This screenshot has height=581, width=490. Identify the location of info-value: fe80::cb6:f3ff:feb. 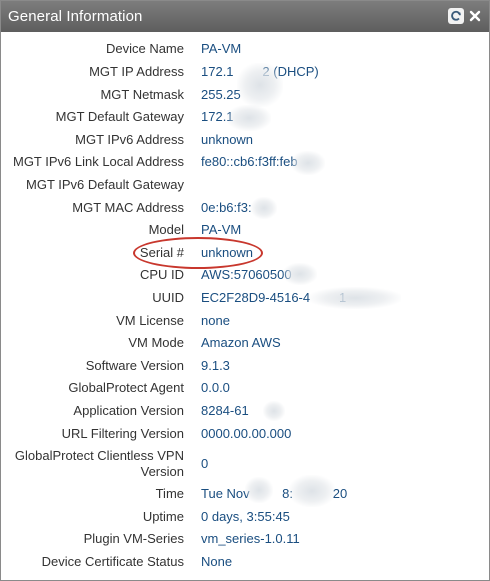
(249, 161).